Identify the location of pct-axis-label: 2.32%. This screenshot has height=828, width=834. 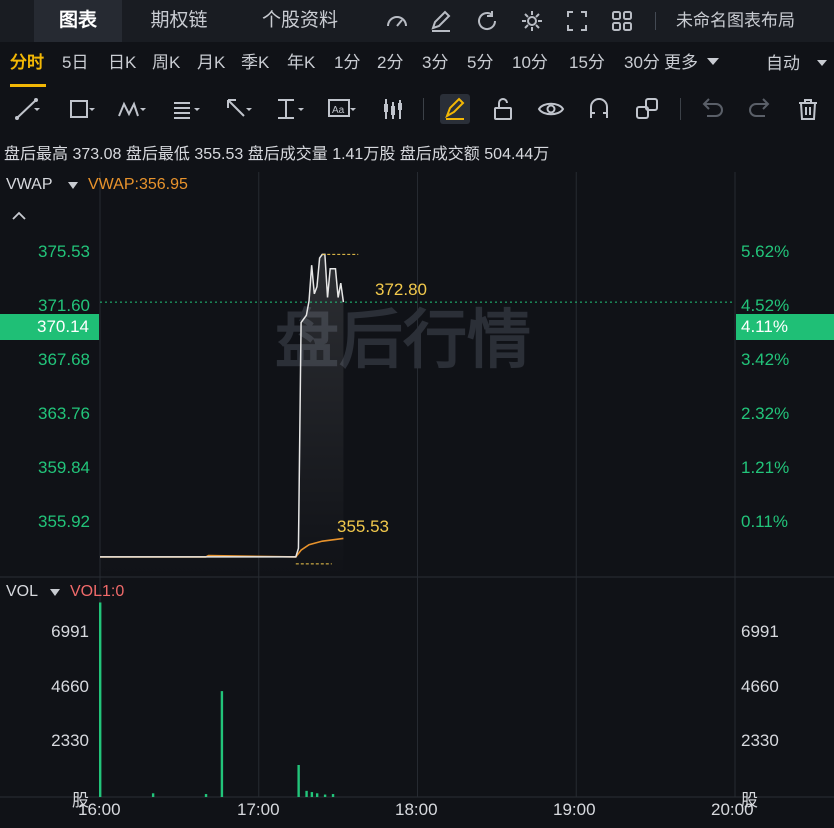
(765, 413).